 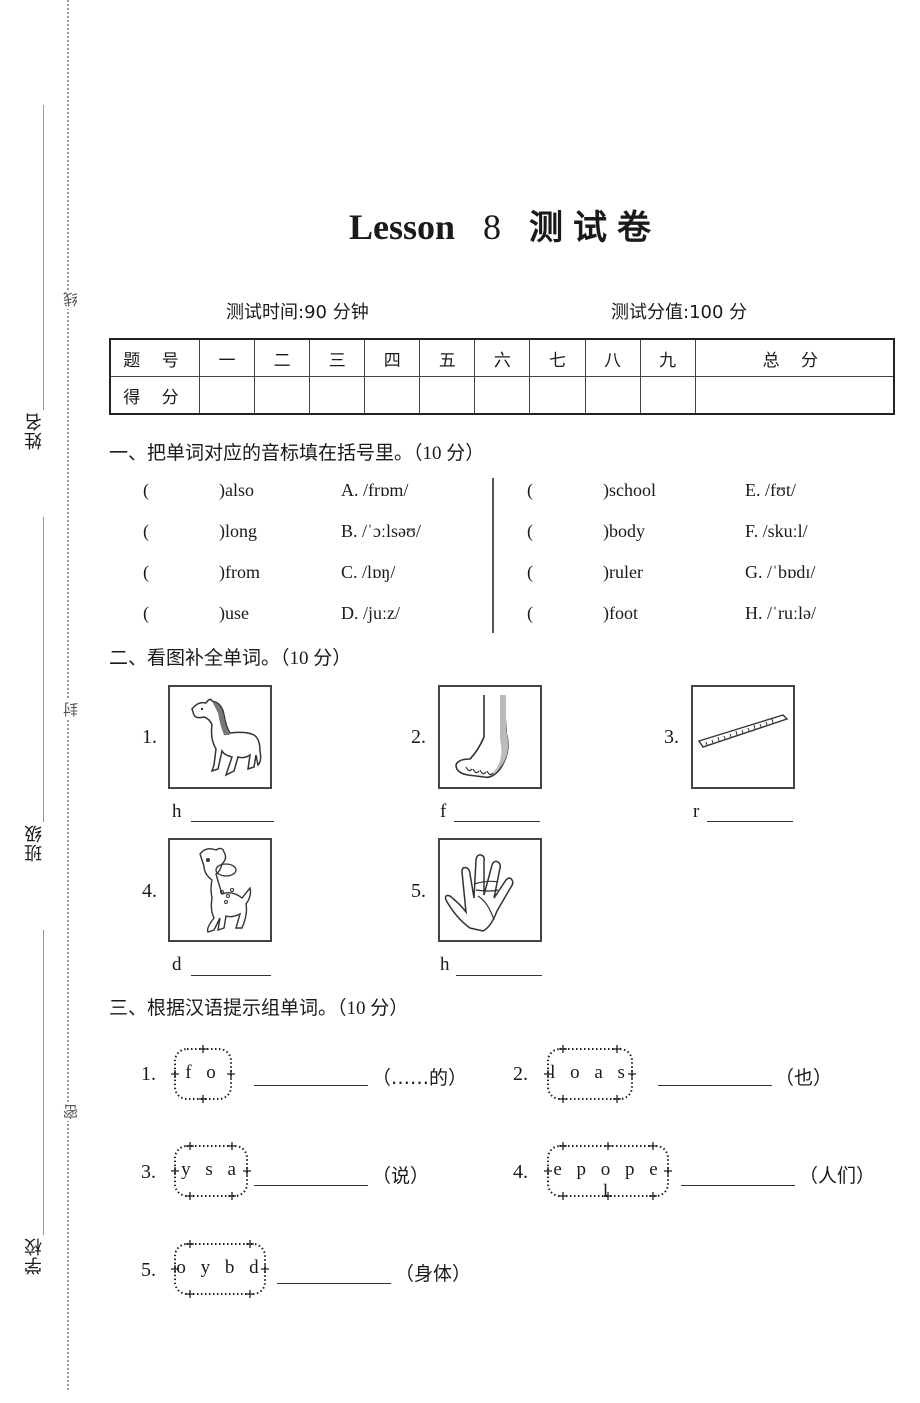 I want to click on score-table-score-row: 得 分, so click(x=502, y=395).